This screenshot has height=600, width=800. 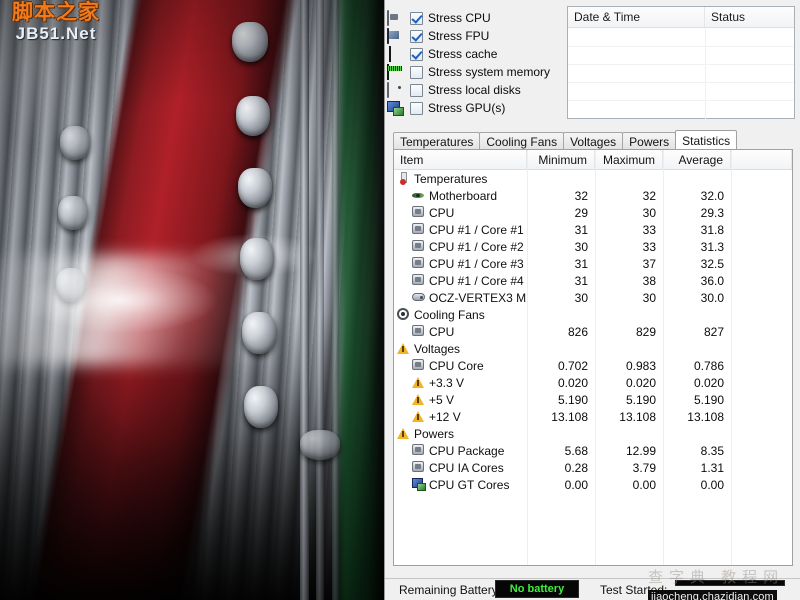 What do you see at coordinates (593, 484) in the screenshot?
I see `table-row: CPU GT Cores 0.00 0.00 0.00` at bounding box center [593, 484].